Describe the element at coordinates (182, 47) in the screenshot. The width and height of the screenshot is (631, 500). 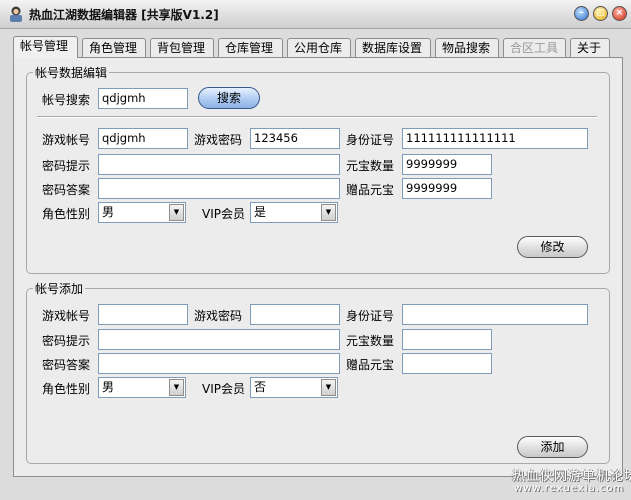
I see `tab-bag: 背包管理` at that location.